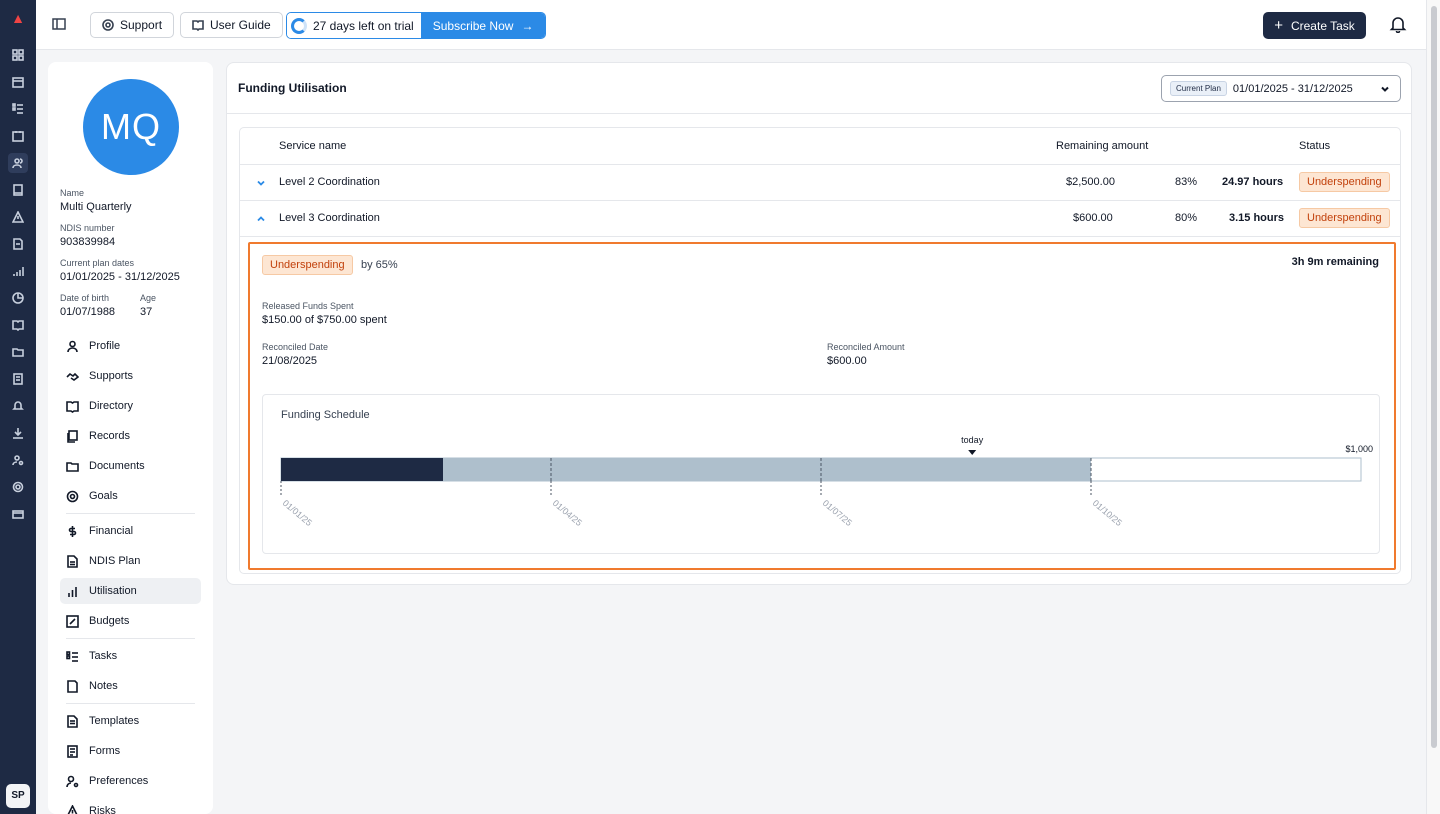  Describe the element at coordinates (1359, 449) in the screenshot. I see `max-amount-label: $1,000` at that location.